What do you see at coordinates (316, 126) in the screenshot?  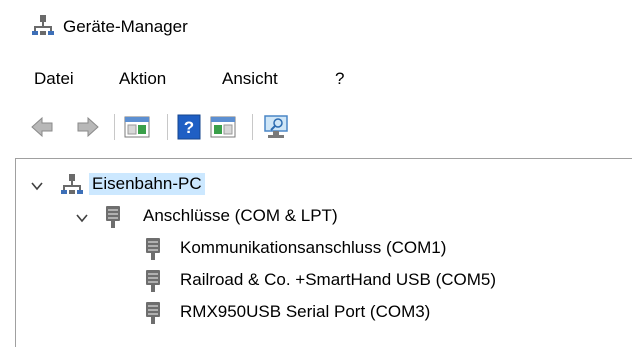 I see `toolbar: ?` at bounding box center [316, 126].